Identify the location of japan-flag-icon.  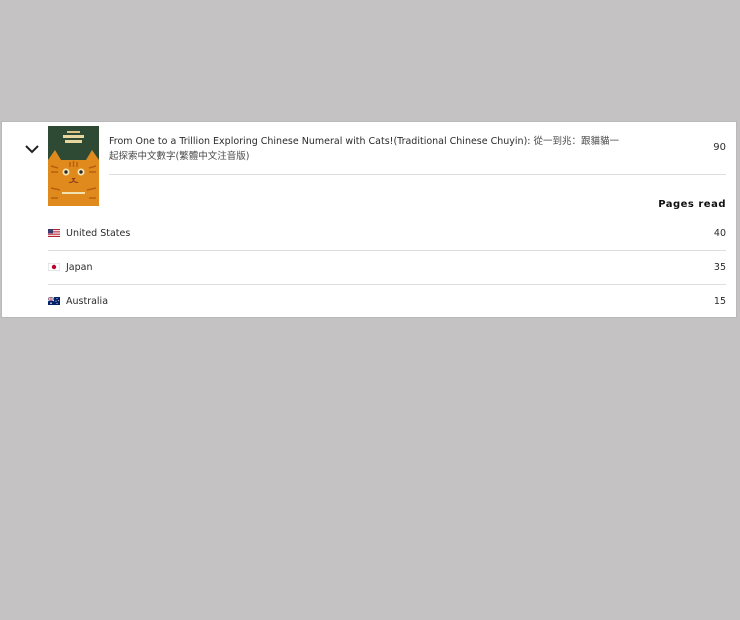
(54, 267).